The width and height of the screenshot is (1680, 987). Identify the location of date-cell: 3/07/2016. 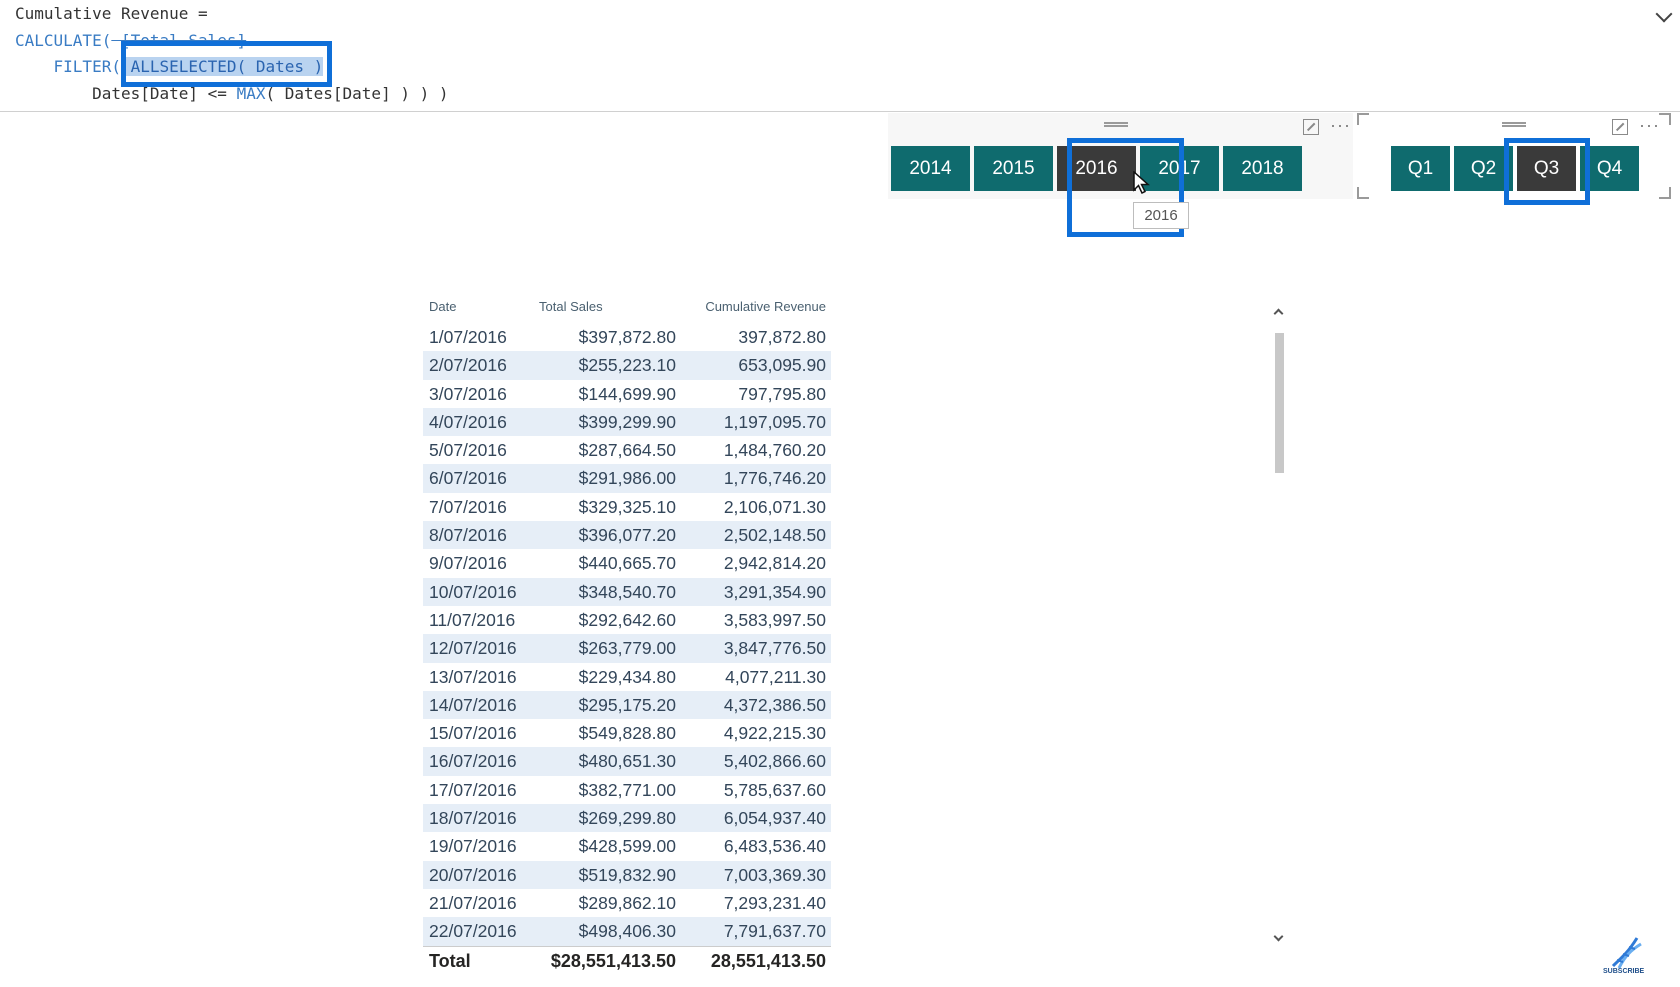
(468, 393).